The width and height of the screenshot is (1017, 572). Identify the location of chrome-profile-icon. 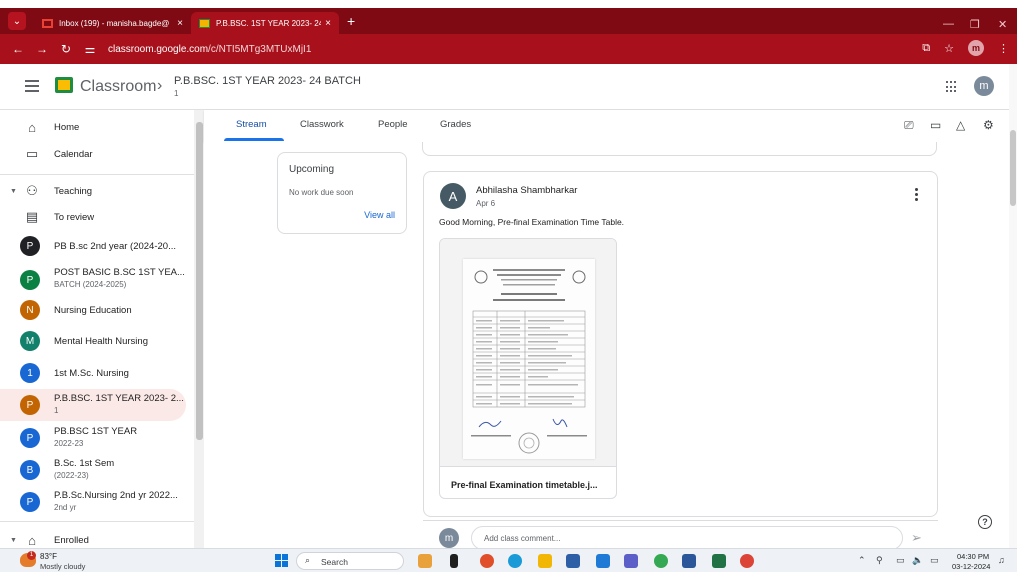
(747, 561).